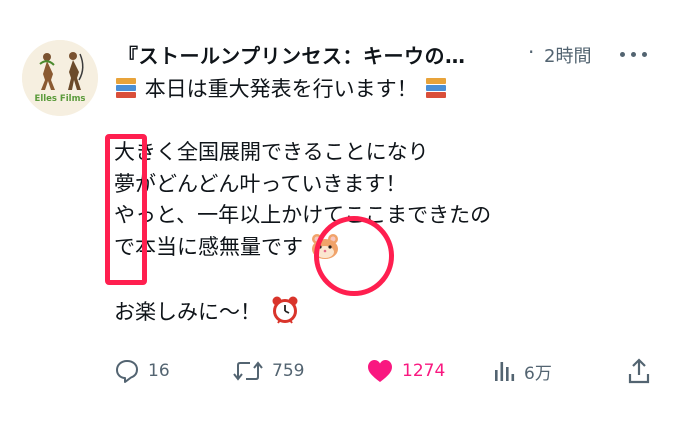  I want to click on alarm-clock-emoji, so click(285, 310).